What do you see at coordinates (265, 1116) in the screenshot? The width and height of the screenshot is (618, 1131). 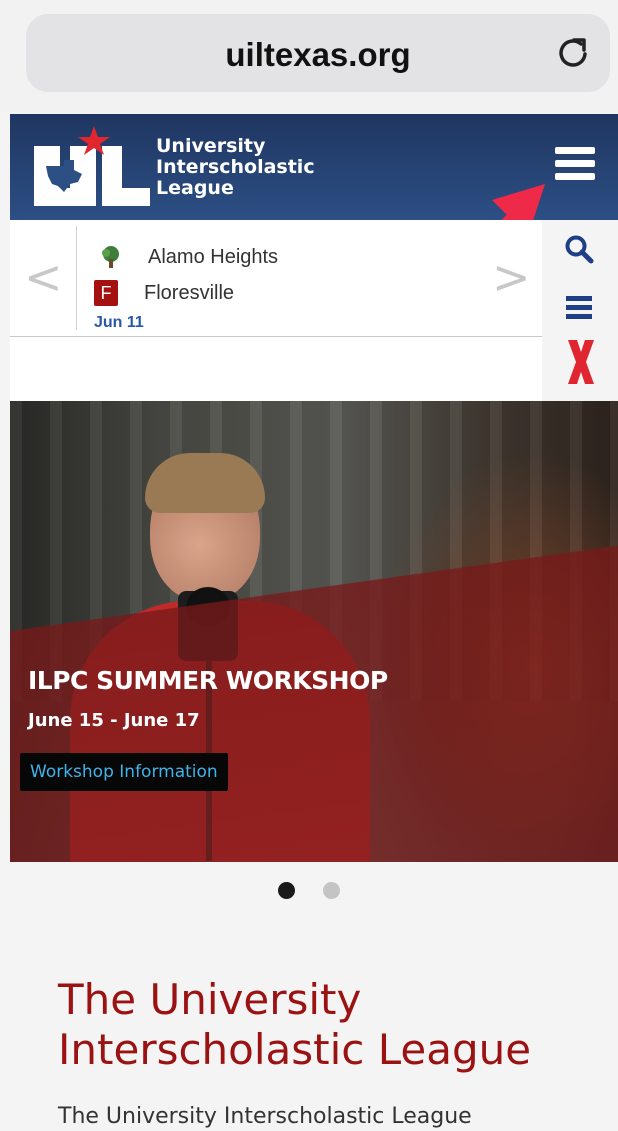 I see `about-body: The University Interscholastic League` at bounding box center [265, 1116].